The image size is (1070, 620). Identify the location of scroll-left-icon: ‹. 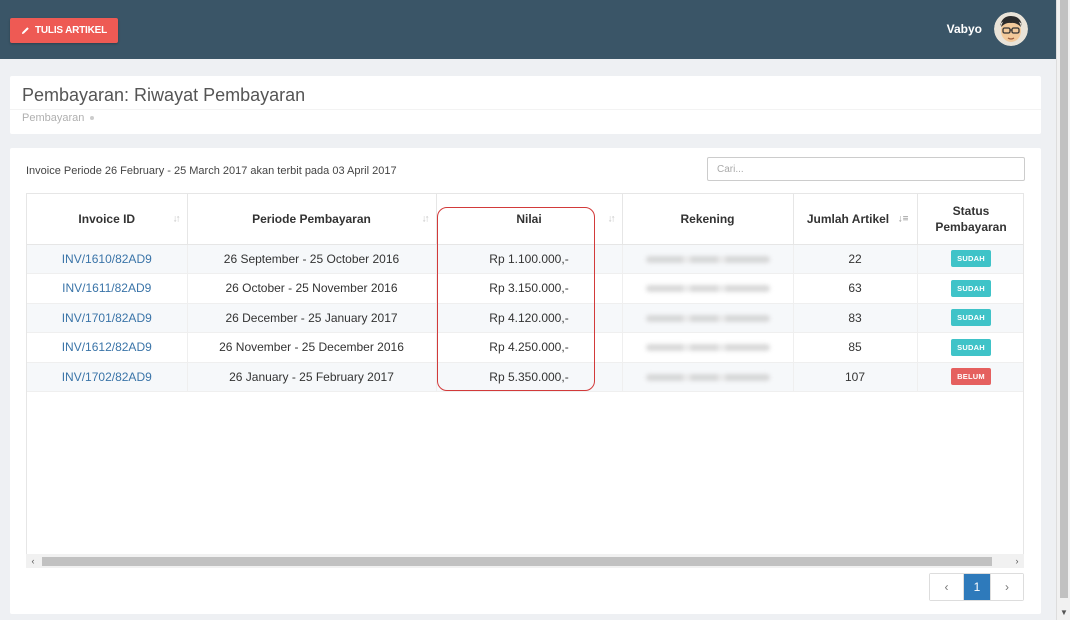
(33, 561).